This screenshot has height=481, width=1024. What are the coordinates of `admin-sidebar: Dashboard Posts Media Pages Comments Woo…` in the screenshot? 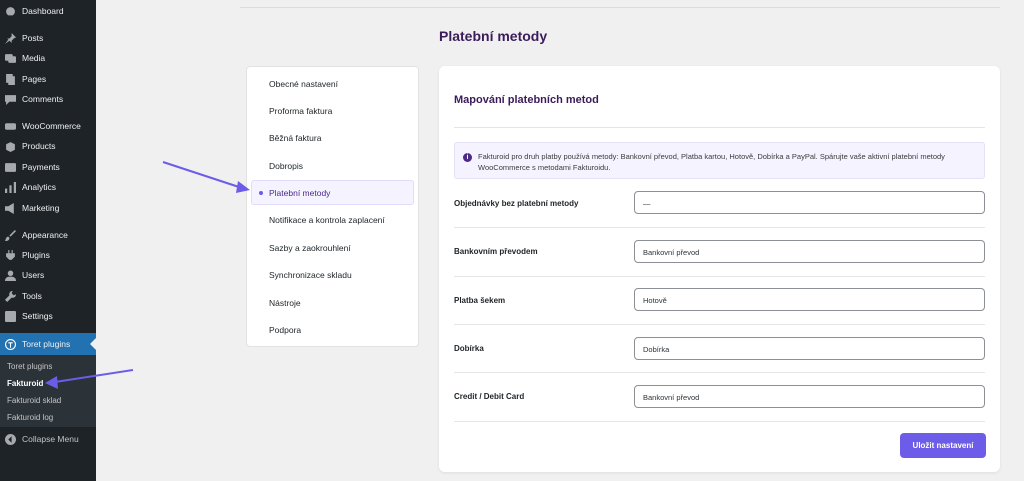 It's located at (48, 240).